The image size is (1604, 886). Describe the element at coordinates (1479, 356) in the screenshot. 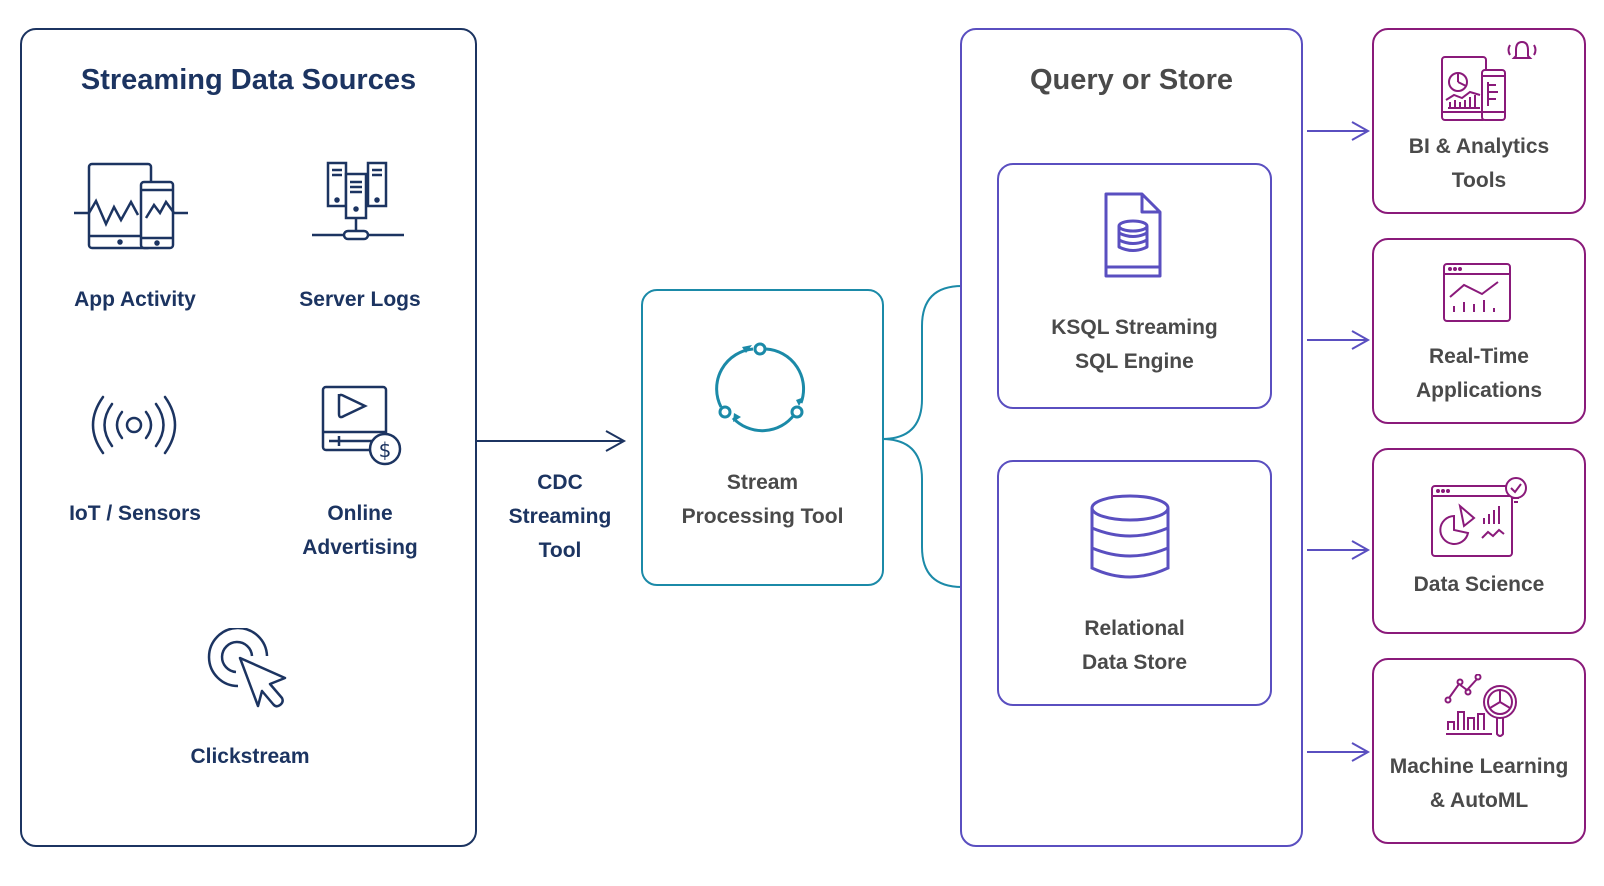

I see `realtime-label-line1: Real-Time` at that location.